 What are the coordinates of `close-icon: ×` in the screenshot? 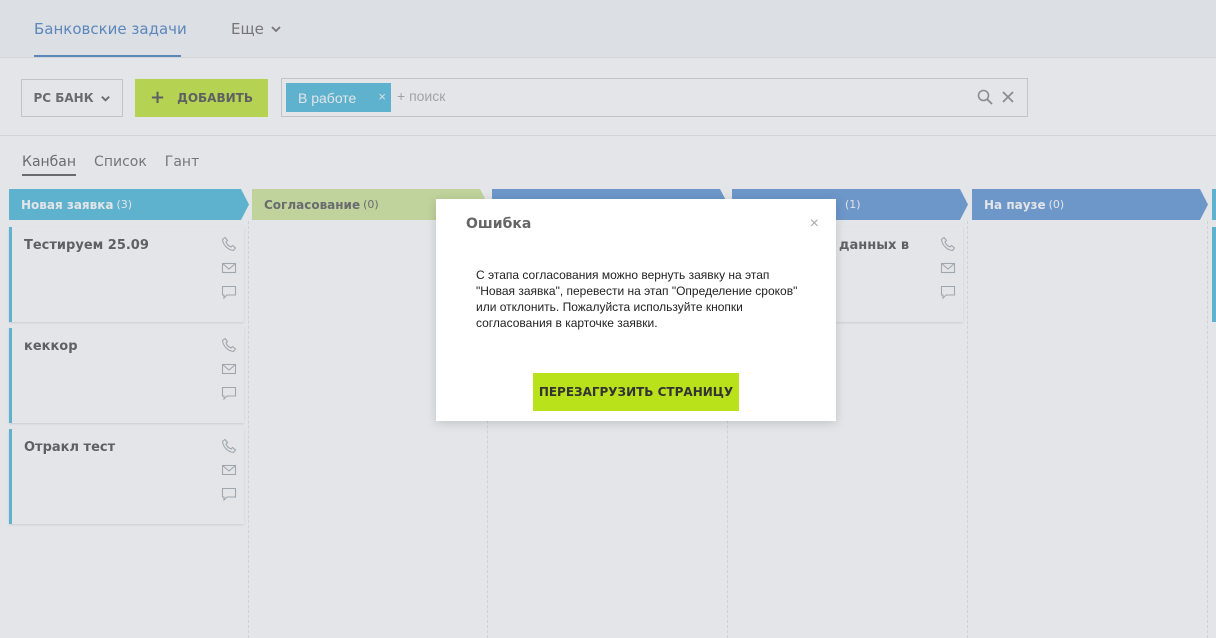 It's located at (814, 224).